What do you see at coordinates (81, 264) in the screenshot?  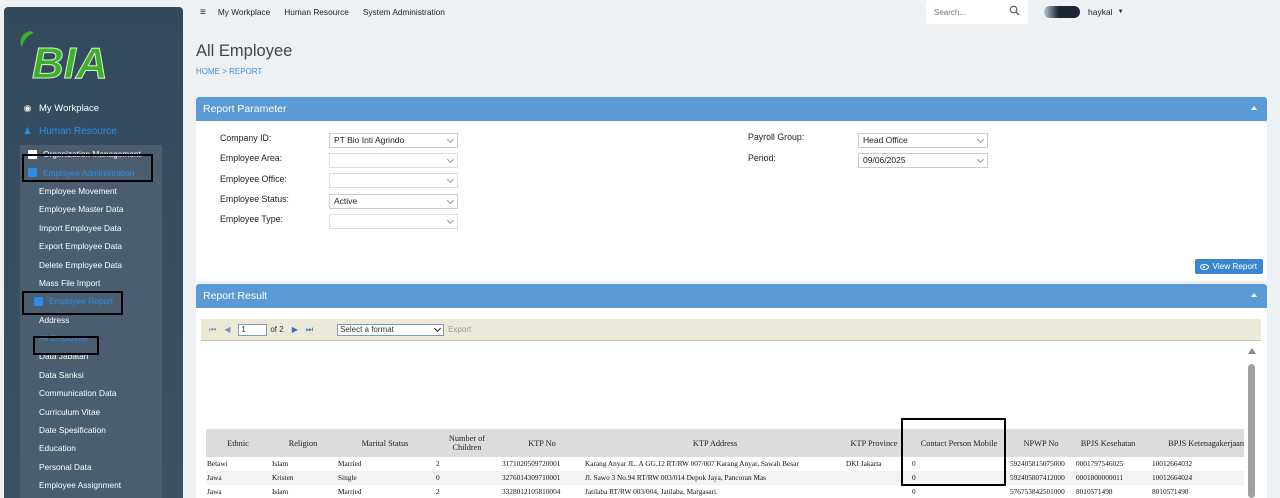 I see `sub-delete-employee-data-label: Delete Employee Data` at bounding box center [81, 264].